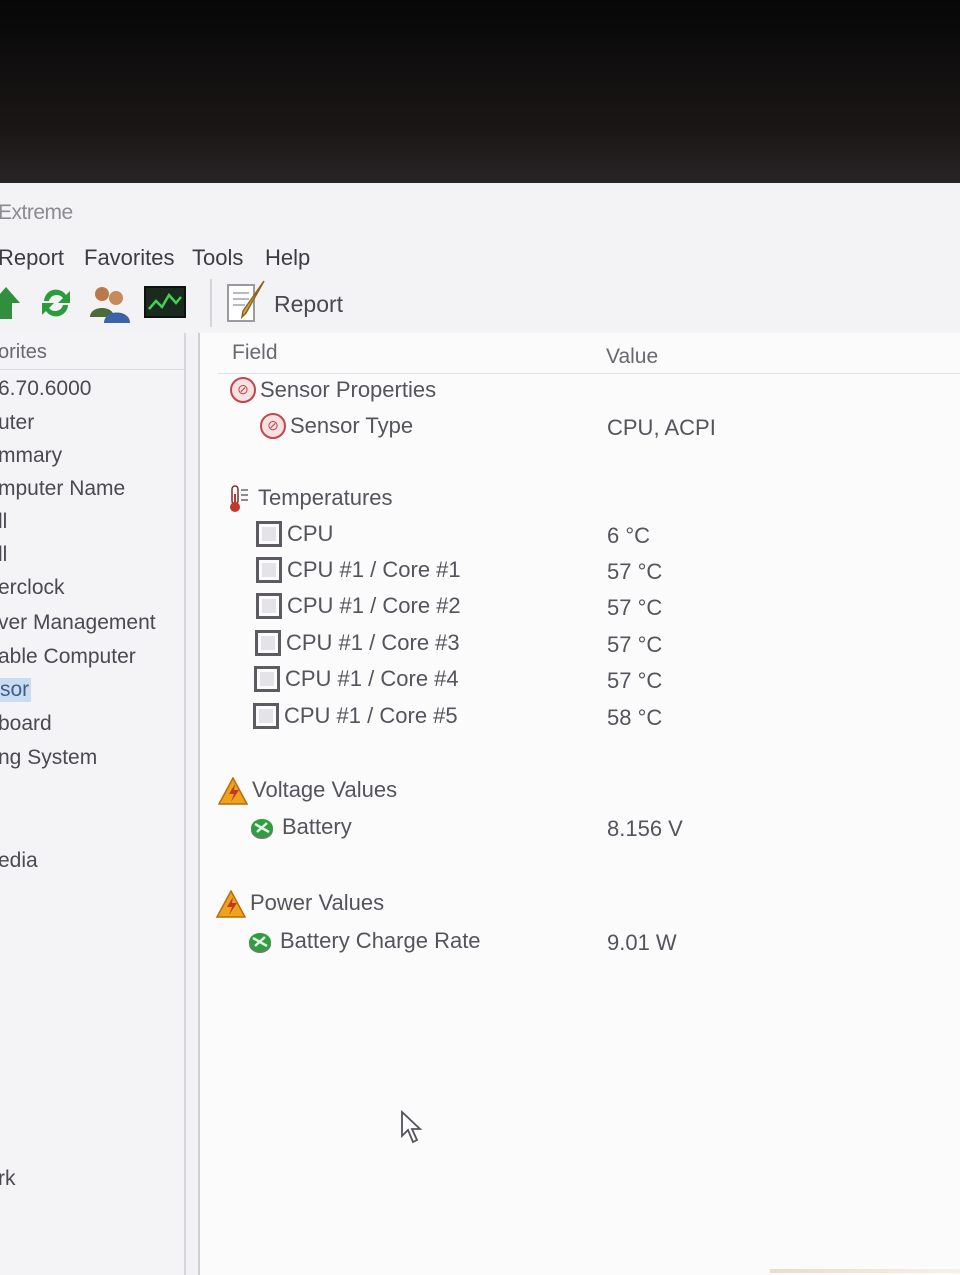 Image resolution: width=960 pixels, height=1275 pixels. I want to click on menu-report: Report, so click(32, 258).